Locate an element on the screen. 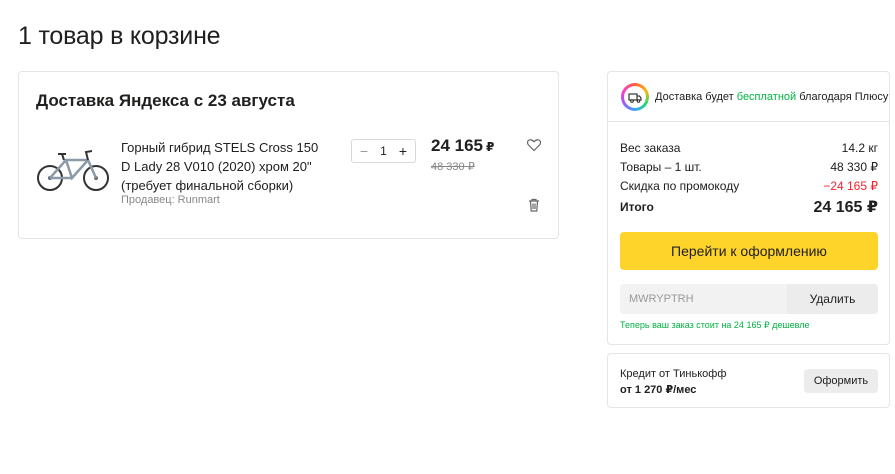 Image resolution: width=895 pixels, height=474 pixels. total-row: Итого 24 165 ₽ is located at coordinates (749, 206).